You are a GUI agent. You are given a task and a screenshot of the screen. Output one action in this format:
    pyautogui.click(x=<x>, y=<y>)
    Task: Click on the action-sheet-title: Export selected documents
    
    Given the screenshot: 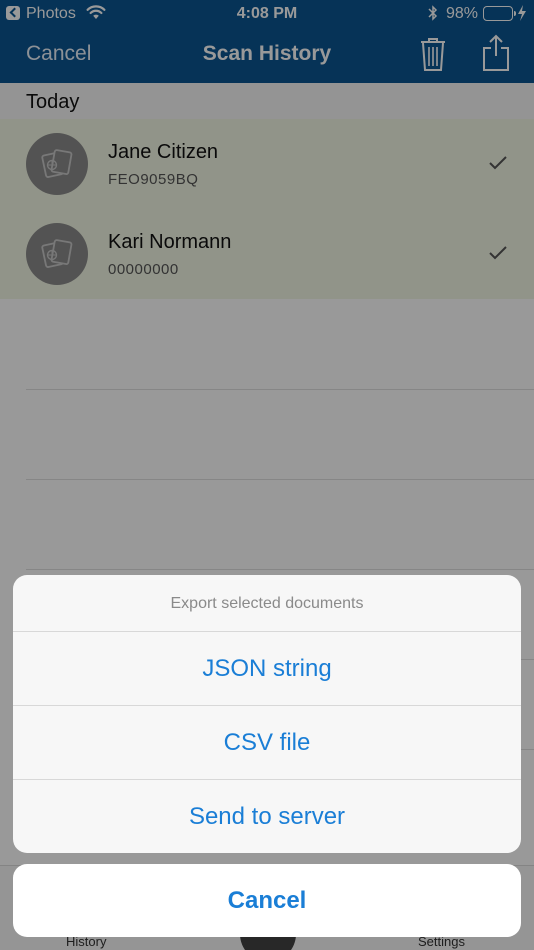 What is the action you would take?
    pyautogui.click(x=267, y=603)
    